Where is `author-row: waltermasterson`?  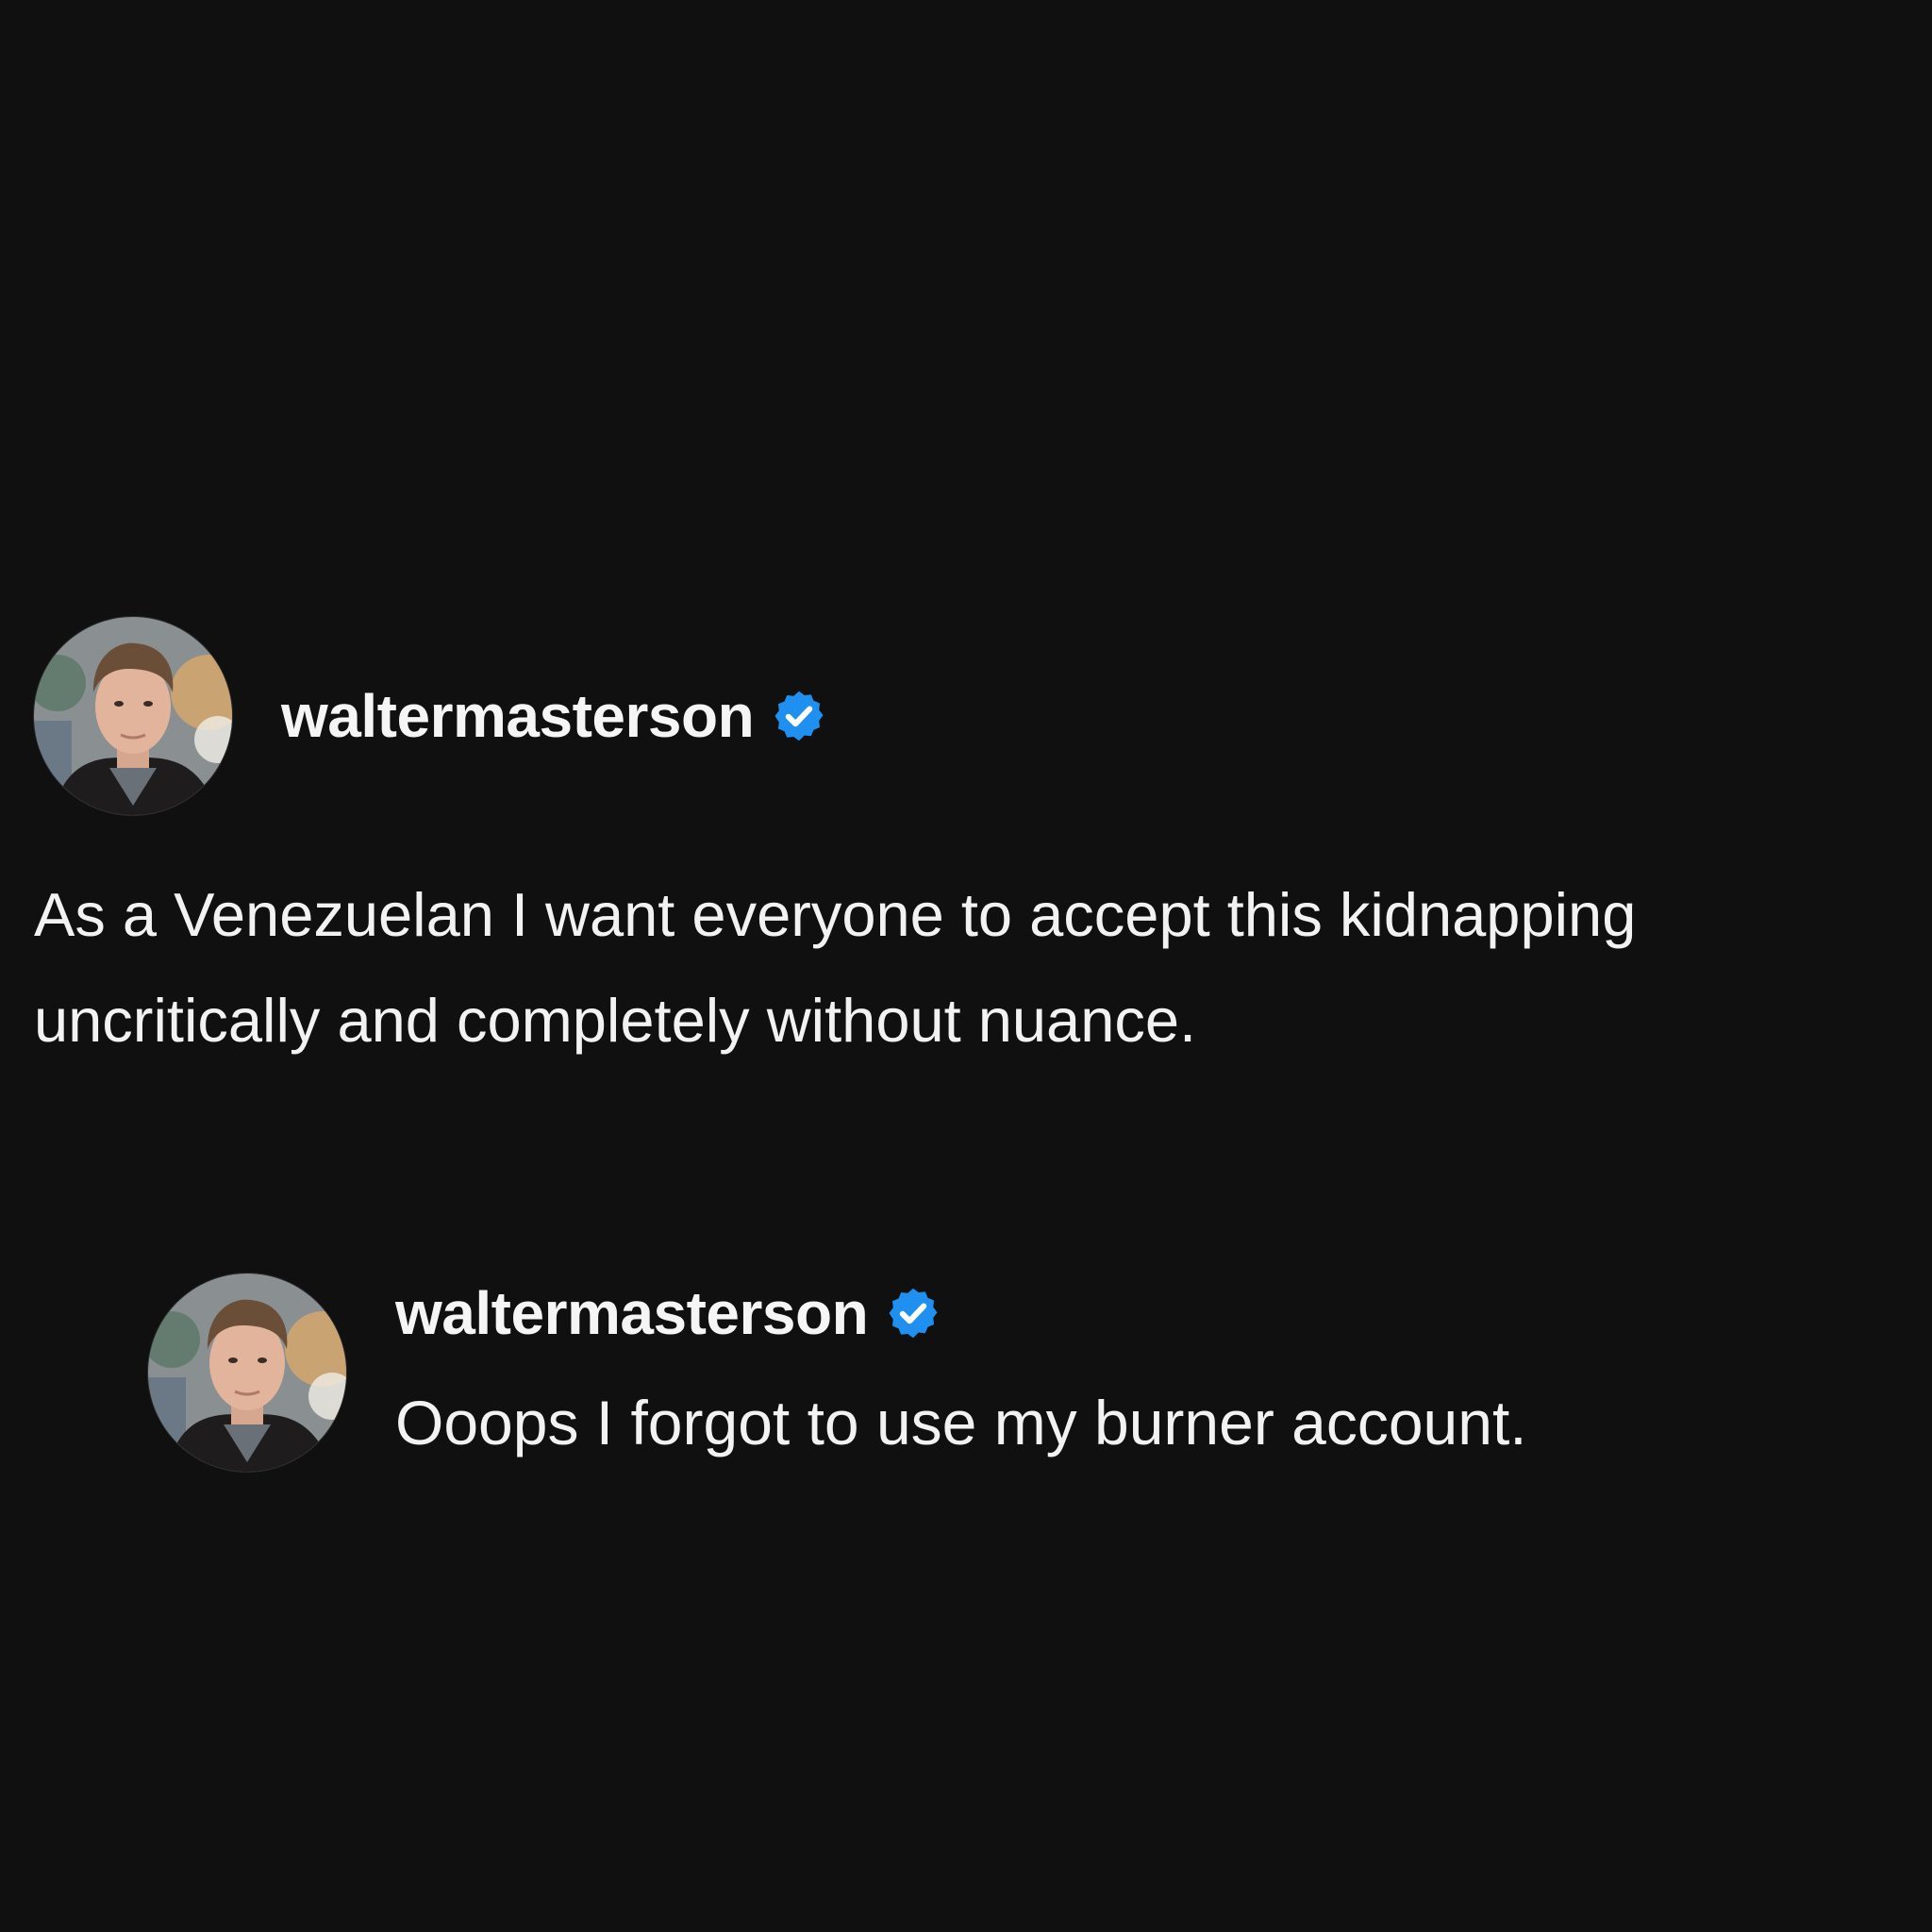 author-row: waltermasterson is located at coordinates (554, 716).